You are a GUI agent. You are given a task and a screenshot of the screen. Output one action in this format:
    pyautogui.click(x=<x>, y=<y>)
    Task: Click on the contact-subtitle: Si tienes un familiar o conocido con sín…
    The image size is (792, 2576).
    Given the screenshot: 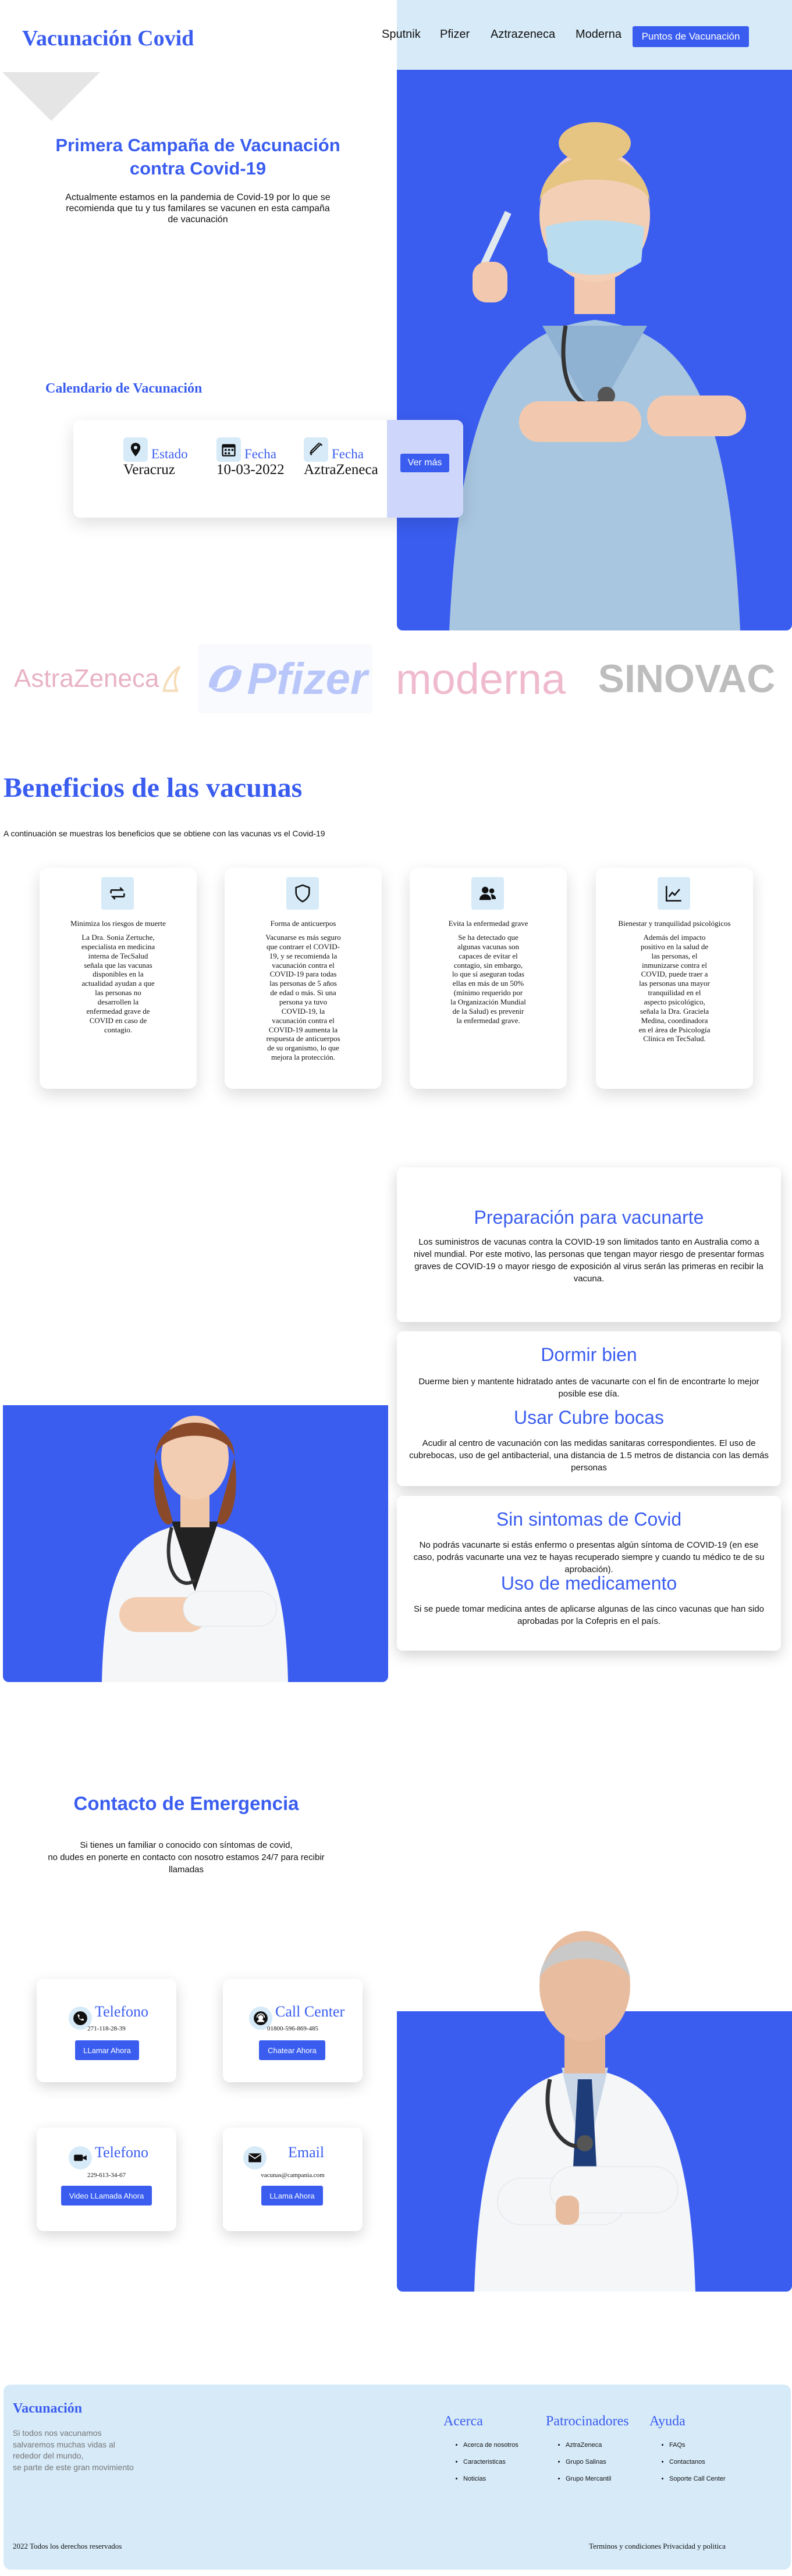 What is the action you would take?
    pyautogui.click(x=186, y=1857)
    